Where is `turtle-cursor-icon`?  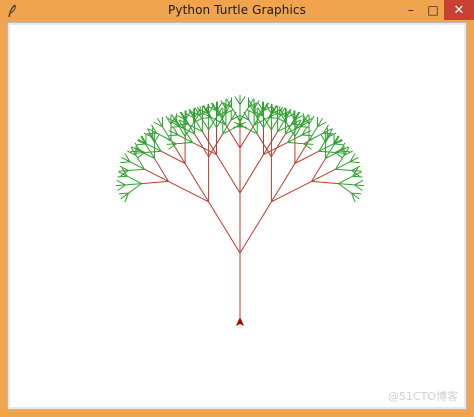
turtle-cursor-icon is located at coordinates (240, 321).